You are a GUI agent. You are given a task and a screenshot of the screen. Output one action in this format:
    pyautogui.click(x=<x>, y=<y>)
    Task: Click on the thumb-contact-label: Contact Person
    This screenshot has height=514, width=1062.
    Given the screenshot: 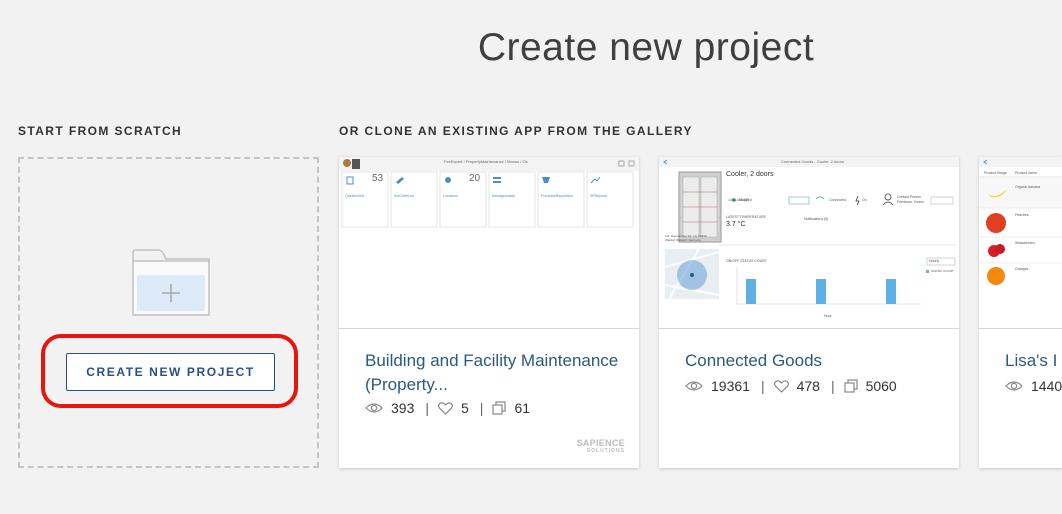 What is the action you would take?
    pyautogui.click(x=909, y=197)
    